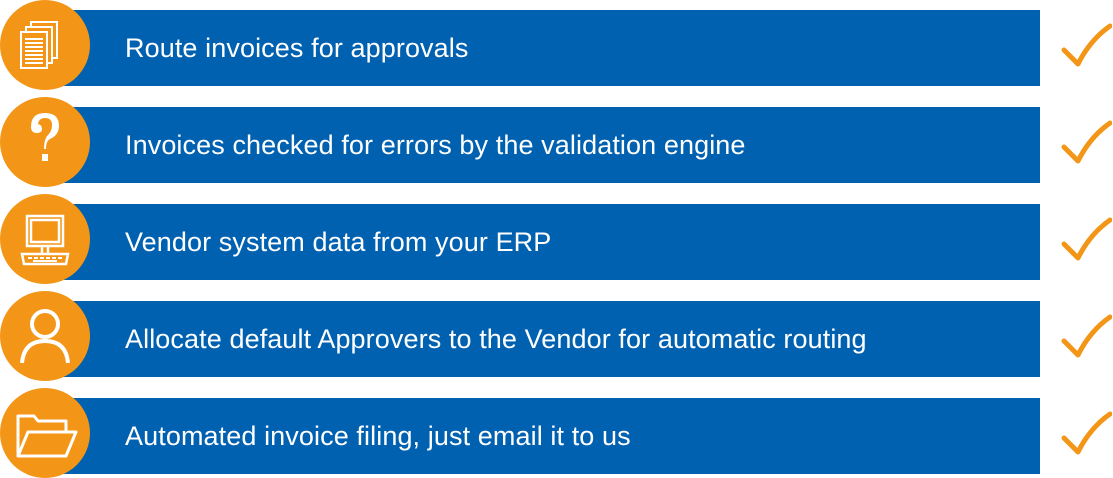 The image size is (1113, 478). What do you see at coordinates (297, 48) in the screenshot?
I see `item-label: Route invoices for approvals` at bounding box center [297, 48].